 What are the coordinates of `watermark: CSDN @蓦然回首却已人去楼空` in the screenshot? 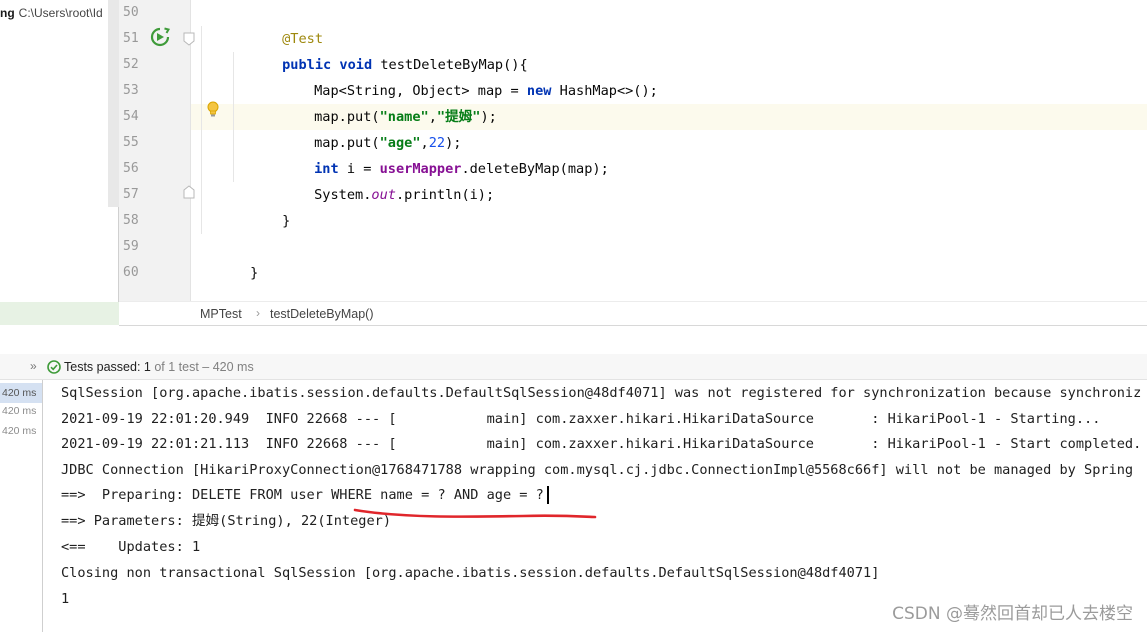 It's located at (1012, 614).